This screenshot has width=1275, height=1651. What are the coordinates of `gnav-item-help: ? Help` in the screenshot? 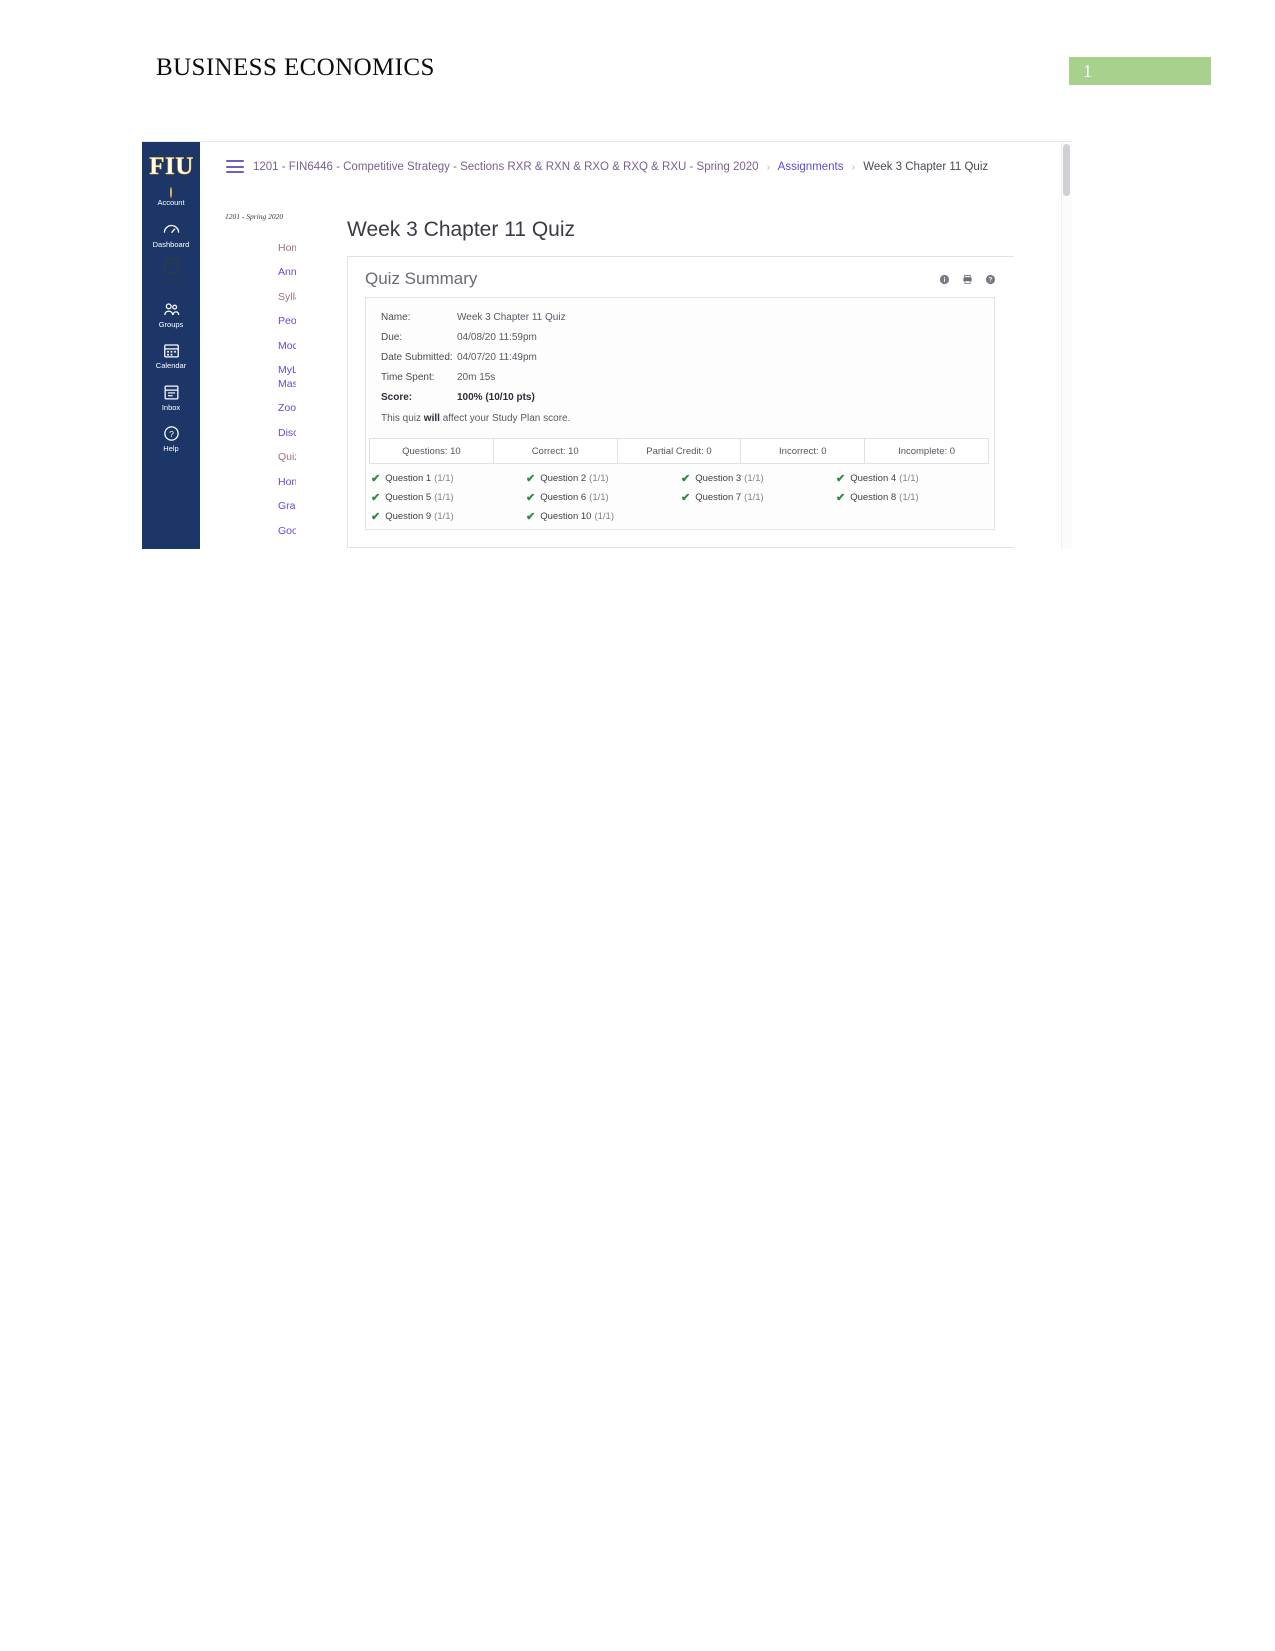 It's located at (171, 438).